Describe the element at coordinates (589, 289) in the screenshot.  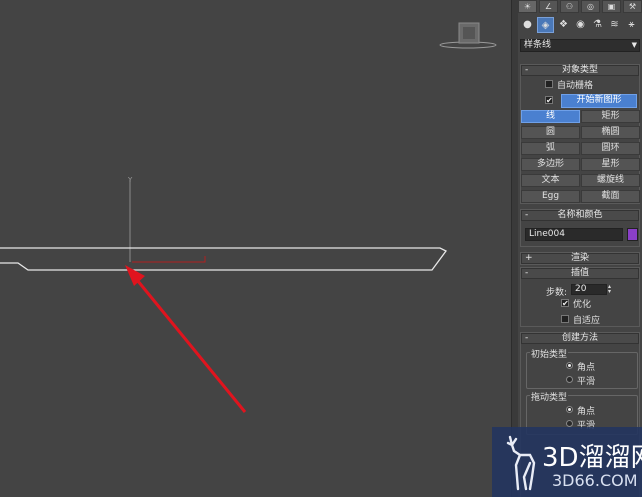
I see `steps-input: 20` at that location.